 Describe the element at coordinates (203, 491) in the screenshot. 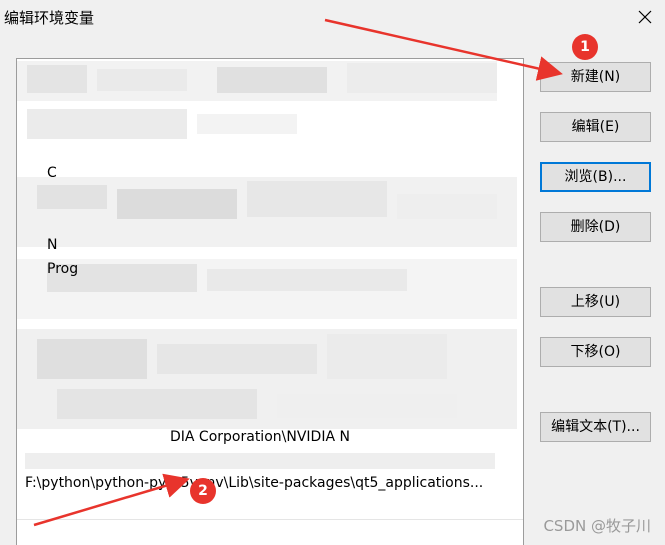

I see `annotation-badge-2: 2` at that location.